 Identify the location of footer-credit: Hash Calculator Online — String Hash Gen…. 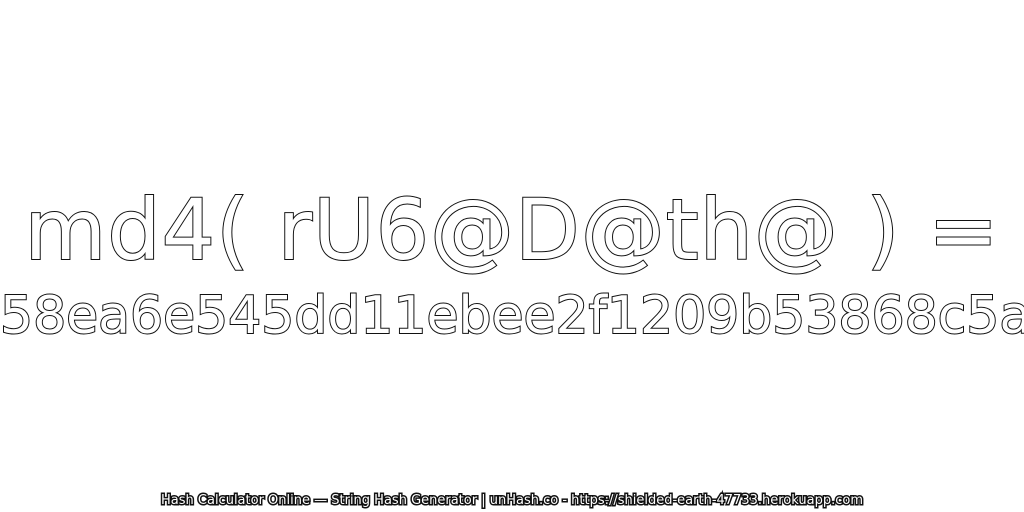
(512, 501).